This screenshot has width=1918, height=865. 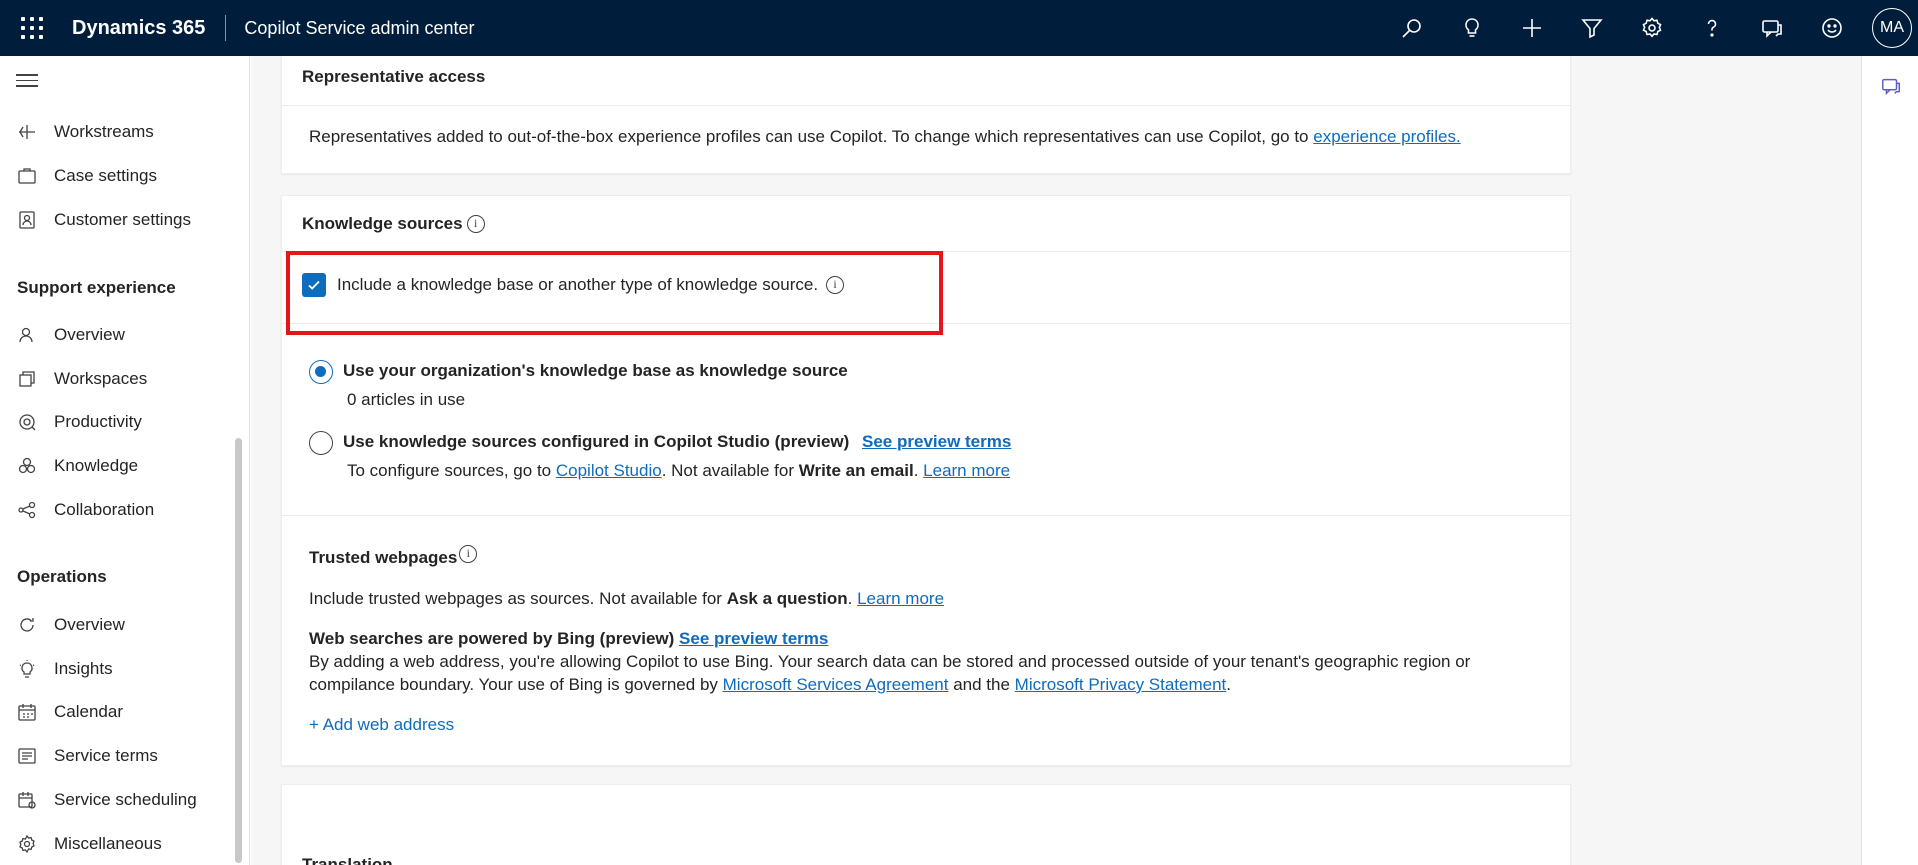 I want to click on sidebar-item-overview: Overview, so click(x=120, y=335).